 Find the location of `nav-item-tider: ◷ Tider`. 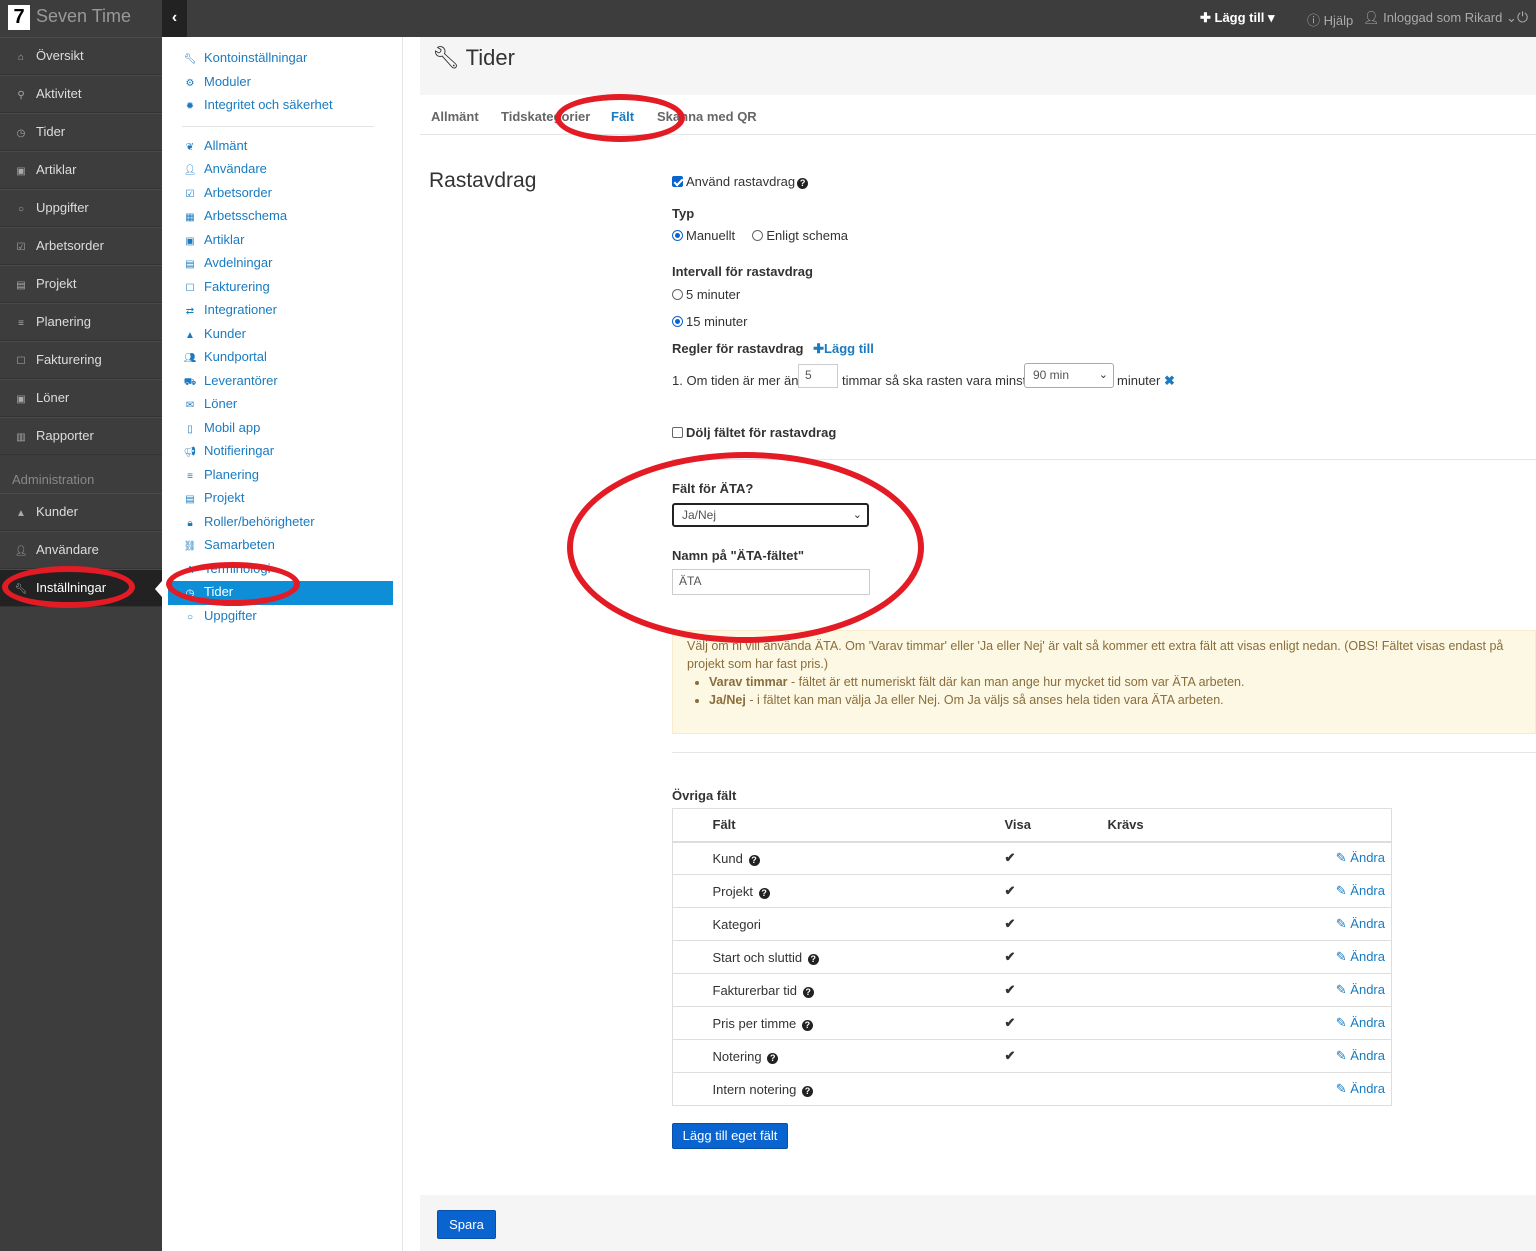

nav-item-tider: ◷ Tider is located at coordinates (81, 132).